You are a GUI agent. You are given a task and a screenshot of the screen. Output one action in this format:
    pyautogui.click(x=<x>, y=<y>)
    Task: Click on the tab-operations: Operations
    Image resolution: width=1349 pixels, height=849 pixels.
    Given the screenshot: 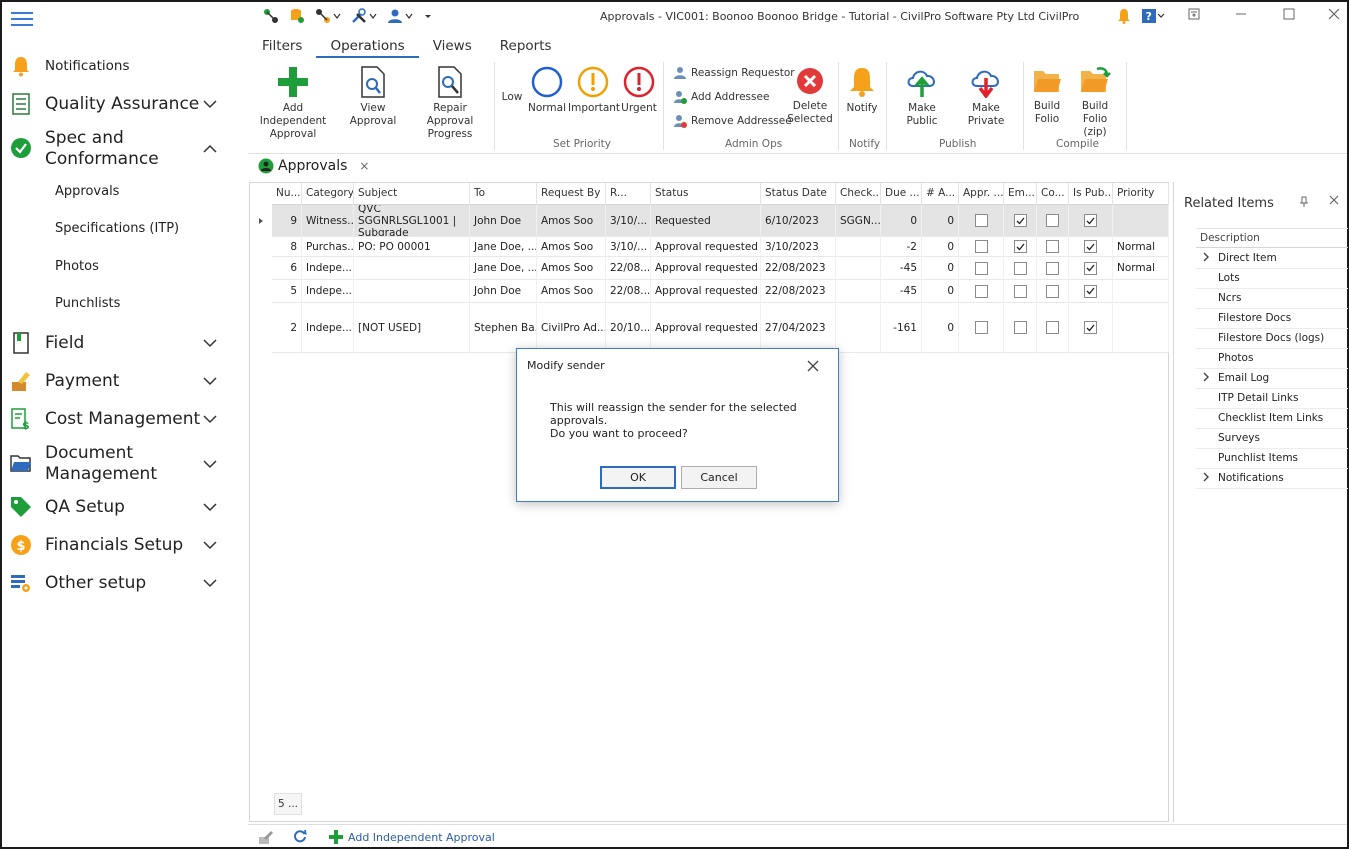 What is the action you would take?
    pyautogui.click(x=367, y=47)
    